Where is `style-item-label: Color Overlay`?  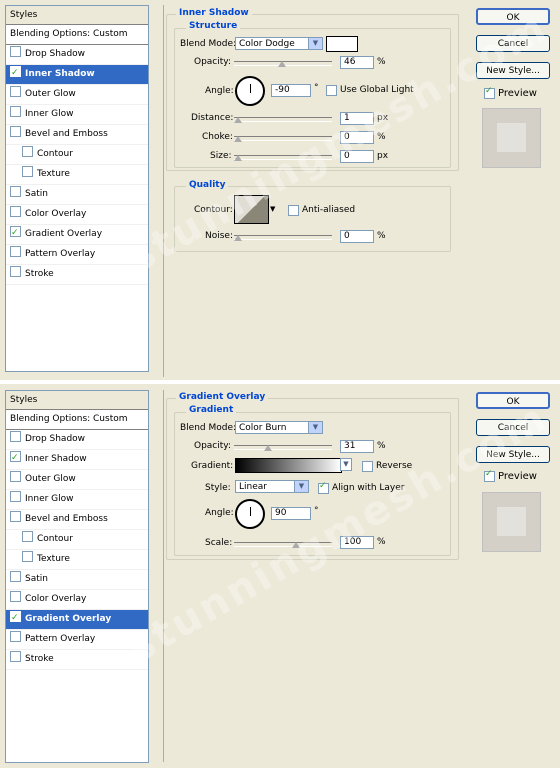
style-item-label: Color Overlay is located at coordinates (56, 599).